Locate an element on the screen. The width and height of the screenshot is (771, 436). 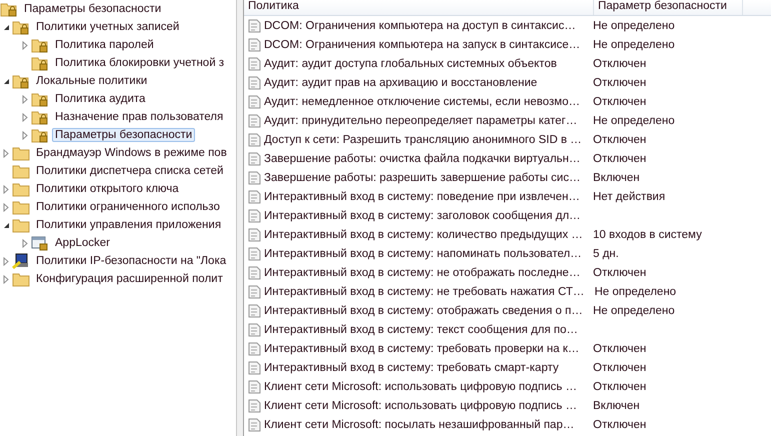
column-header: Параметр безопасности is located at coordinates (668, 7).